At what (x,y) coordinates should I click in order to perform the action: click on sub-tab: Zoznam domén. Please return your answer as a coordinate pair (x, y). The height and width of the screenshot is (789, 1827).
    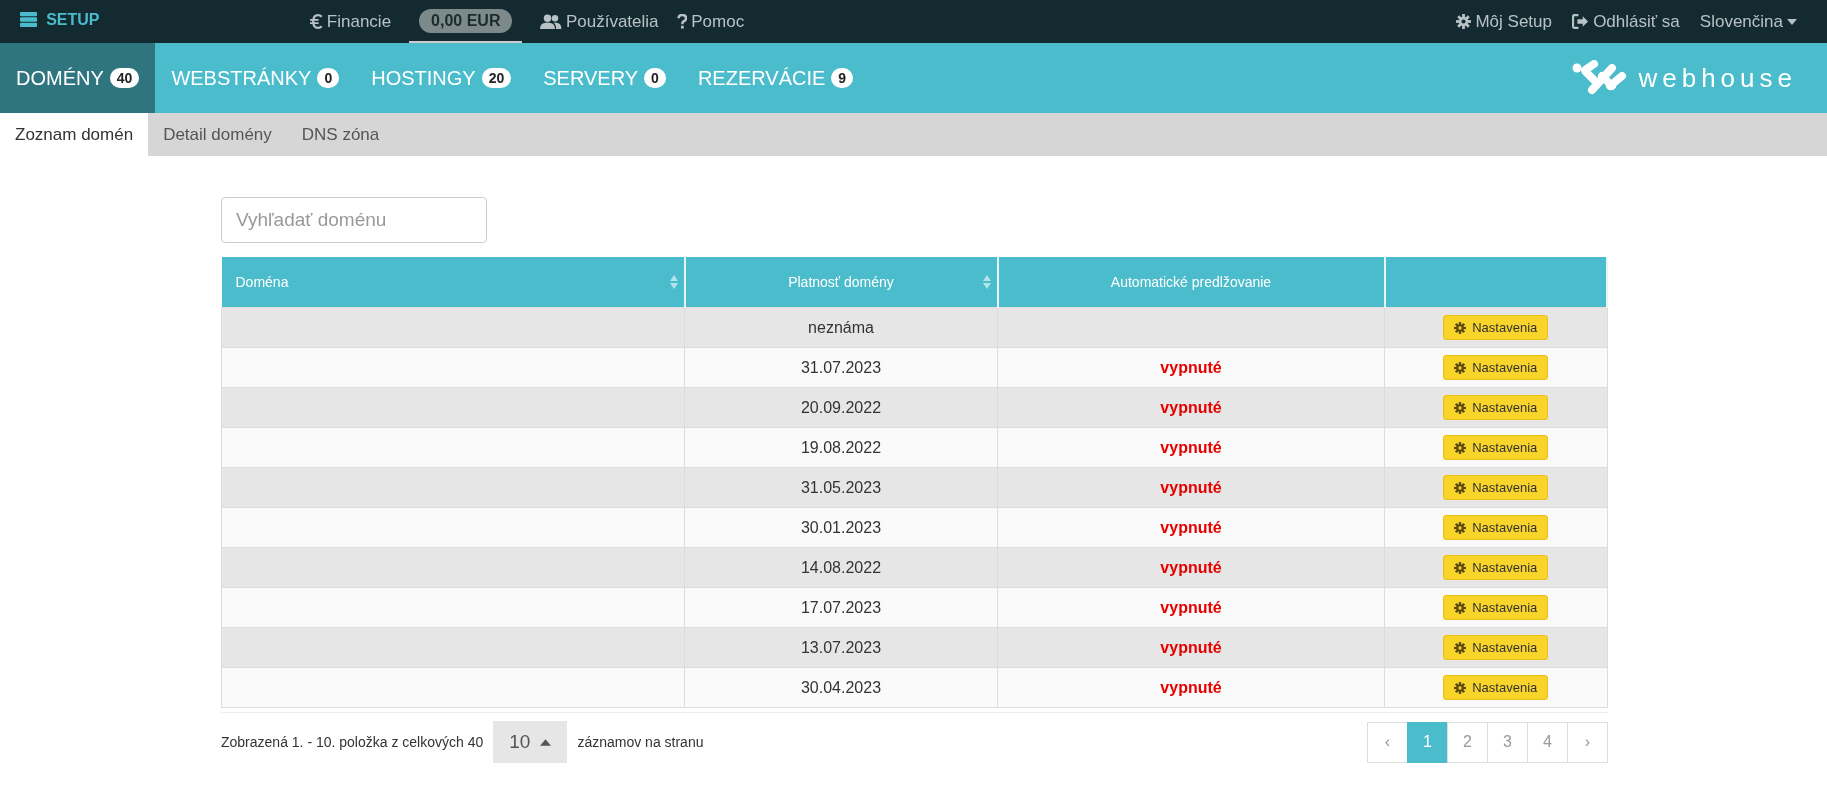
    Looking at the image, I should click on (74, 134).